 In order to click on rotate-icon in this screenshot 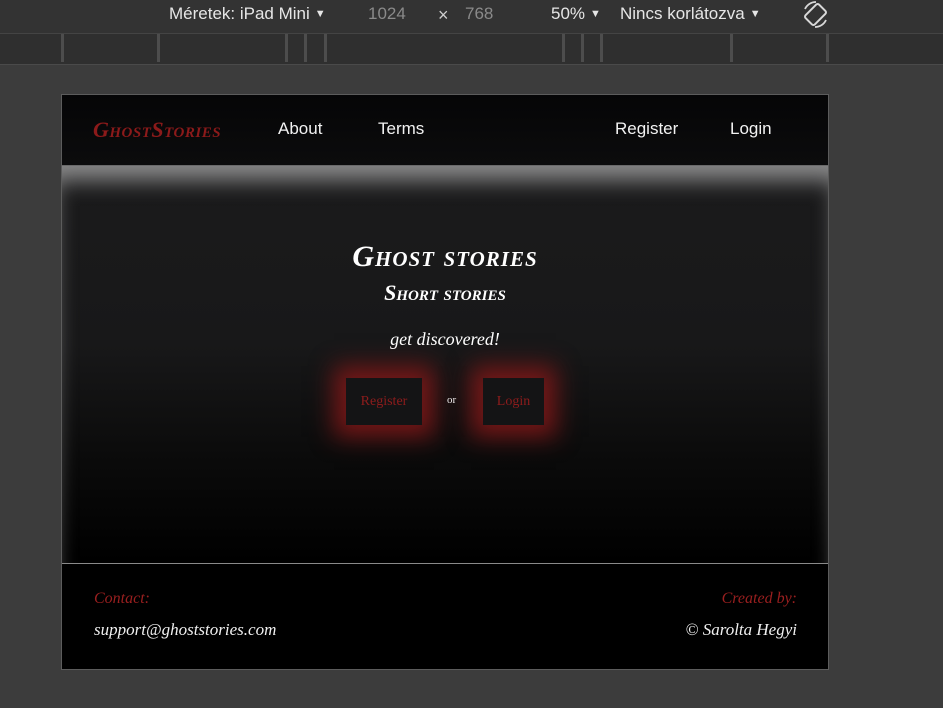, I will do `click(815, 14)`.